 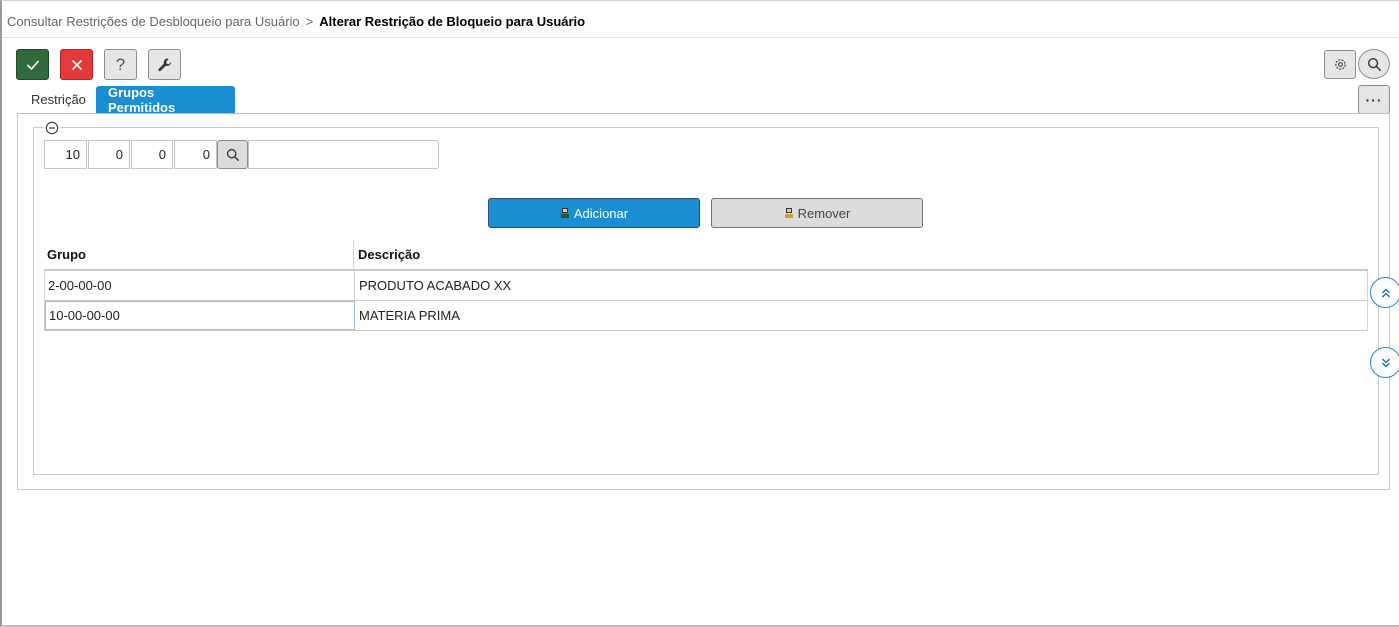 What do you see at coordinates (165, 100) in the screenshot?
I see `tab-grupos-permitidos: Grupos Permitidos` at bounding box center [165, 100].